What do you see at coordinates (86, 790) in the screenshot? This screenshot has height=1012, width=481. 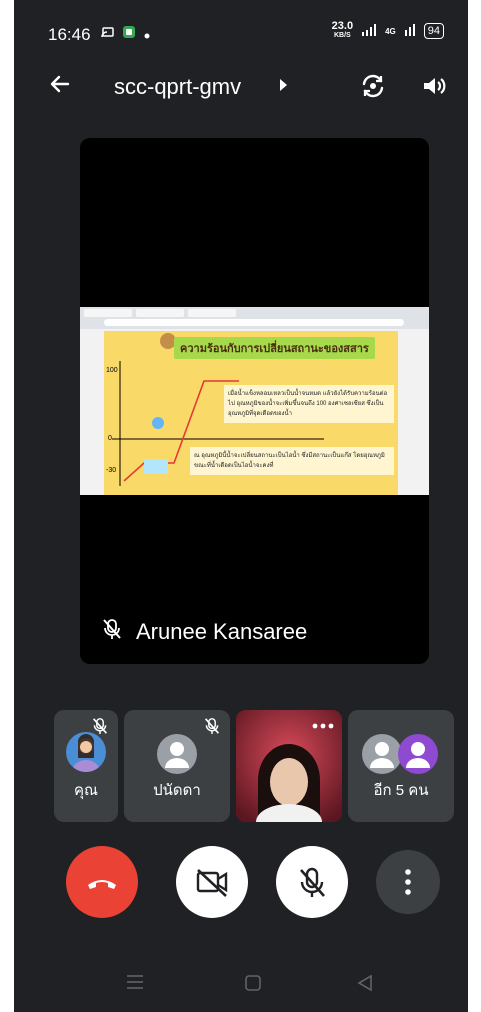 I see `participant-label: คุณ` at bounding box center [86, 790].